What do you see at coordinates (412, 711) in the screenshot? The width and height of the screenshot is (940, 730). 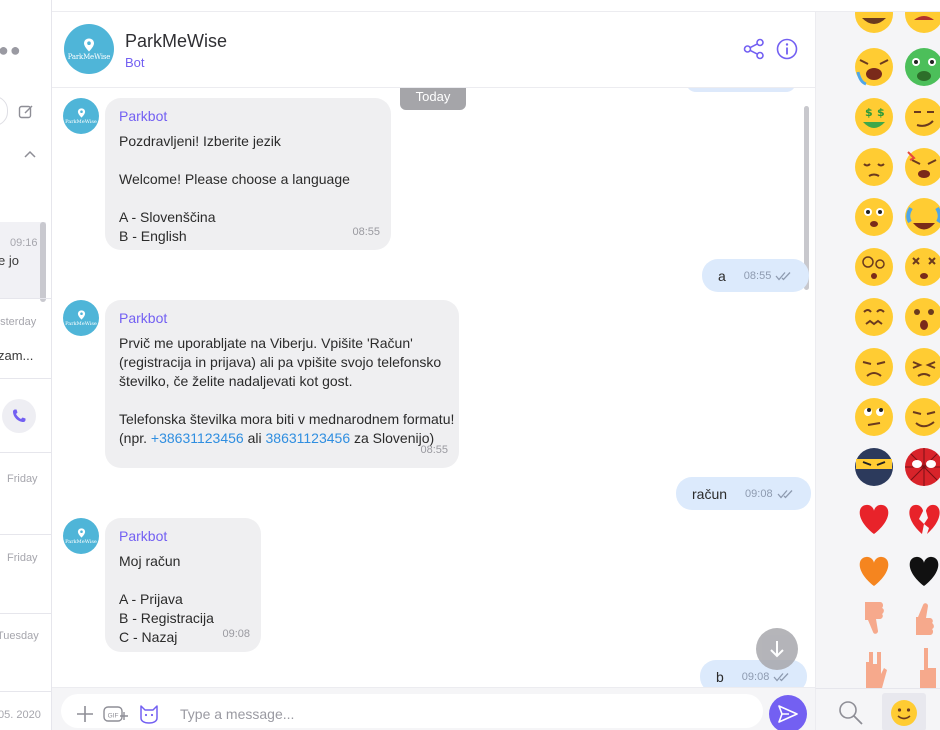 I see `message-input-container` at bounding box center [412, 711].